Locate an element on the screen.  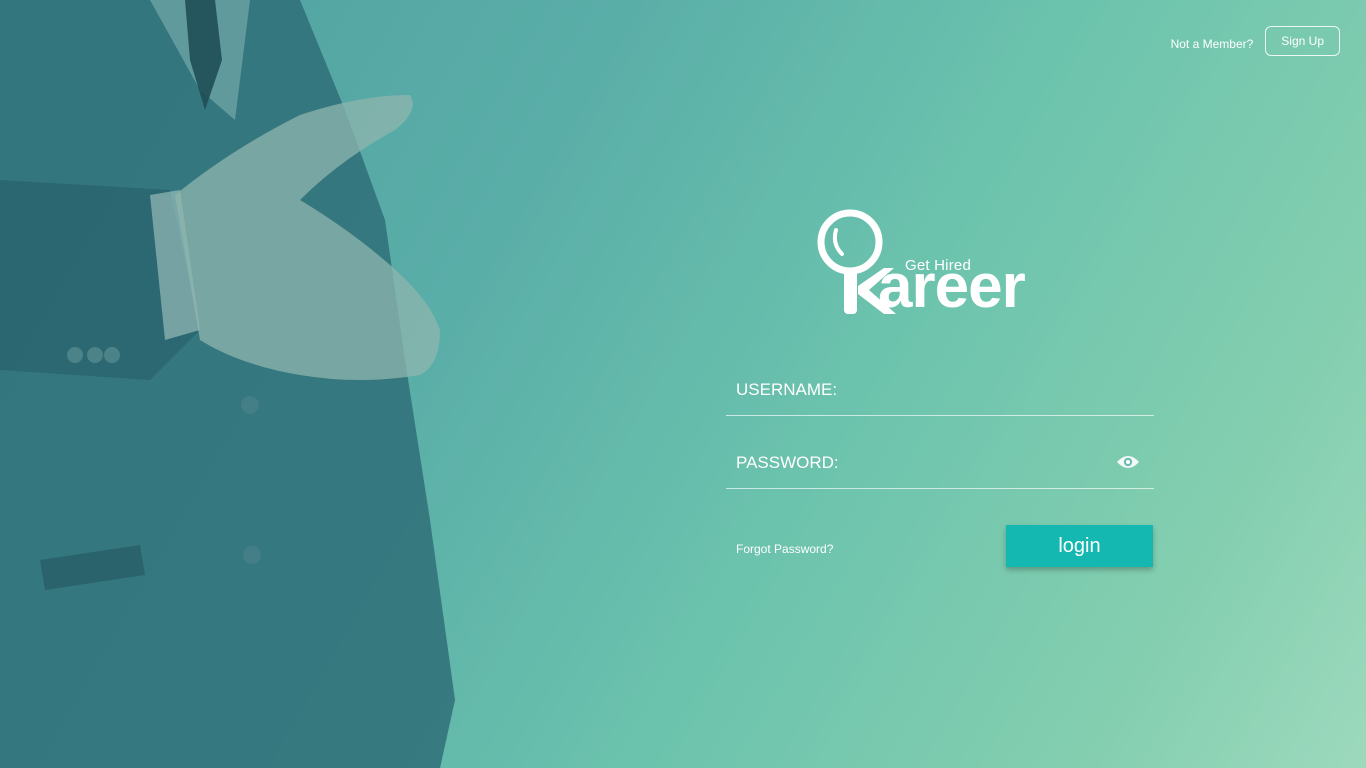
top-right-header: Not a Member? Sign Up is located at coordinates (1255, 41).